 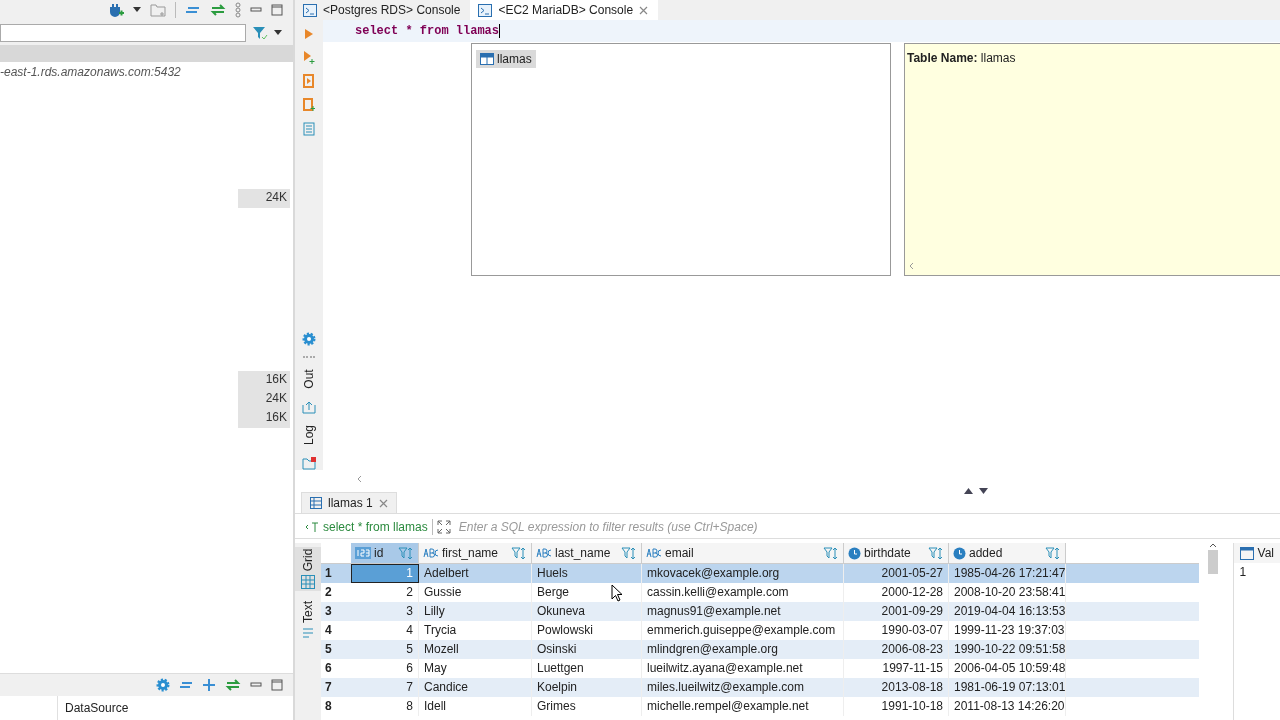 What do you see at coordinates (587, 649) in the screenshot?
I see `table-cell: Osinski` at bounding box center [587, 649].